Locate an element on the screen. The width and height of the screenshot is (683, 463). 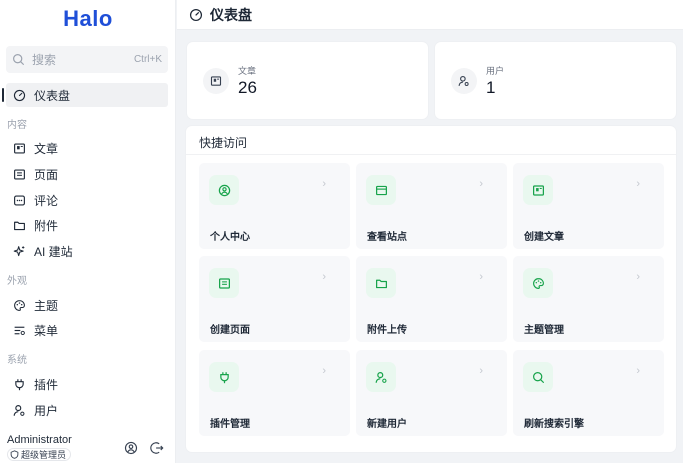
sidebar-item-label: 菜单 is located at coordinates (46, 330).